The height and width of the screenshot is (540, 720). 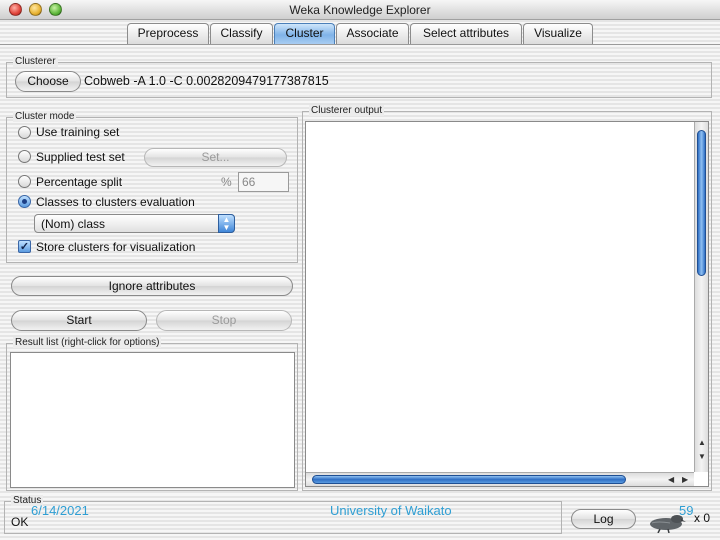 What do you see at coordinates (701, 203) in the screenshot?
I see `output-vertical-scroll-thumb` at bounding box center [701, 203].